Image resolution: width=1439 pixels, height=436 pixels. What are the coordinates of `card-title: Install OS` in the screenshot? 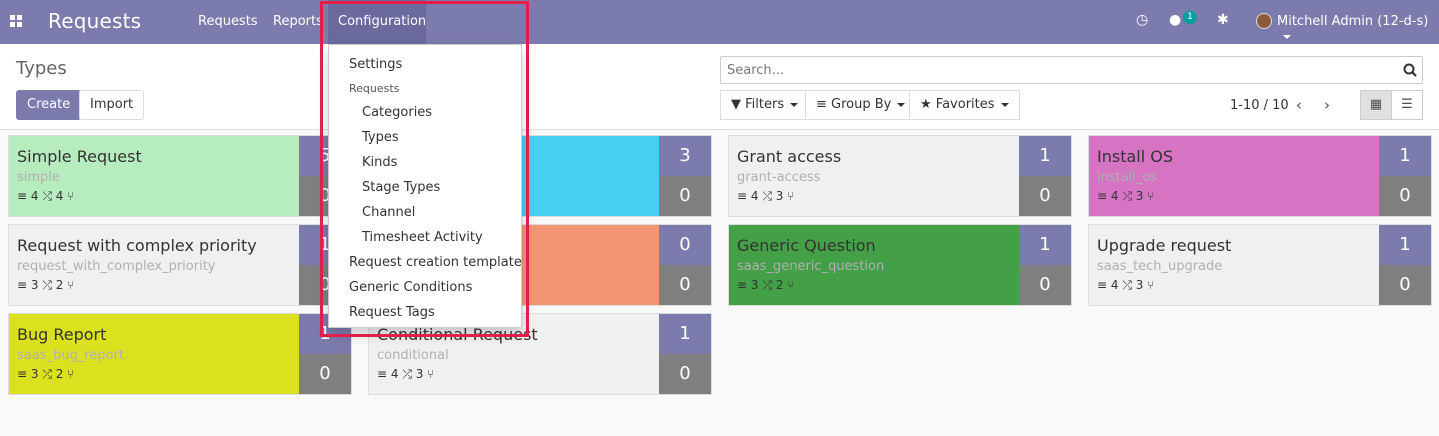 It's located at (1135, 156).